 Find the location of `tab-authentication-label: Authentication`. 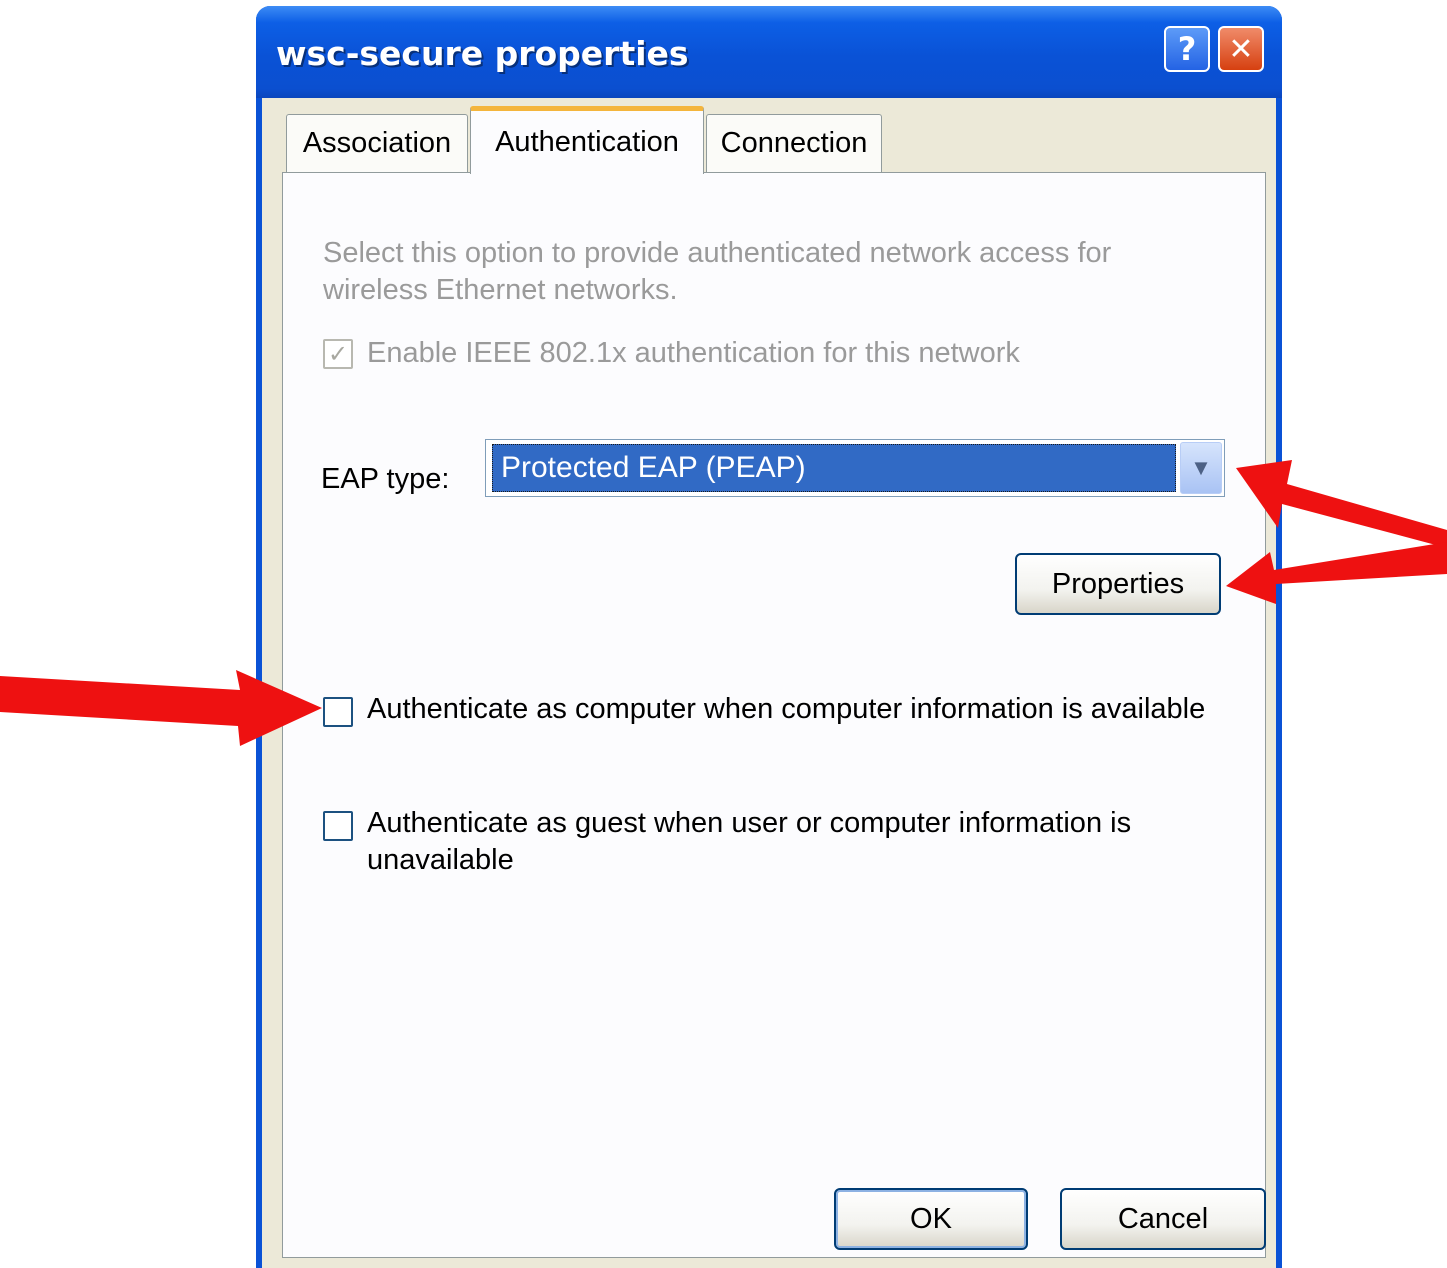

tab-authentication-label: Authentication is located at coordinates (587, 142).